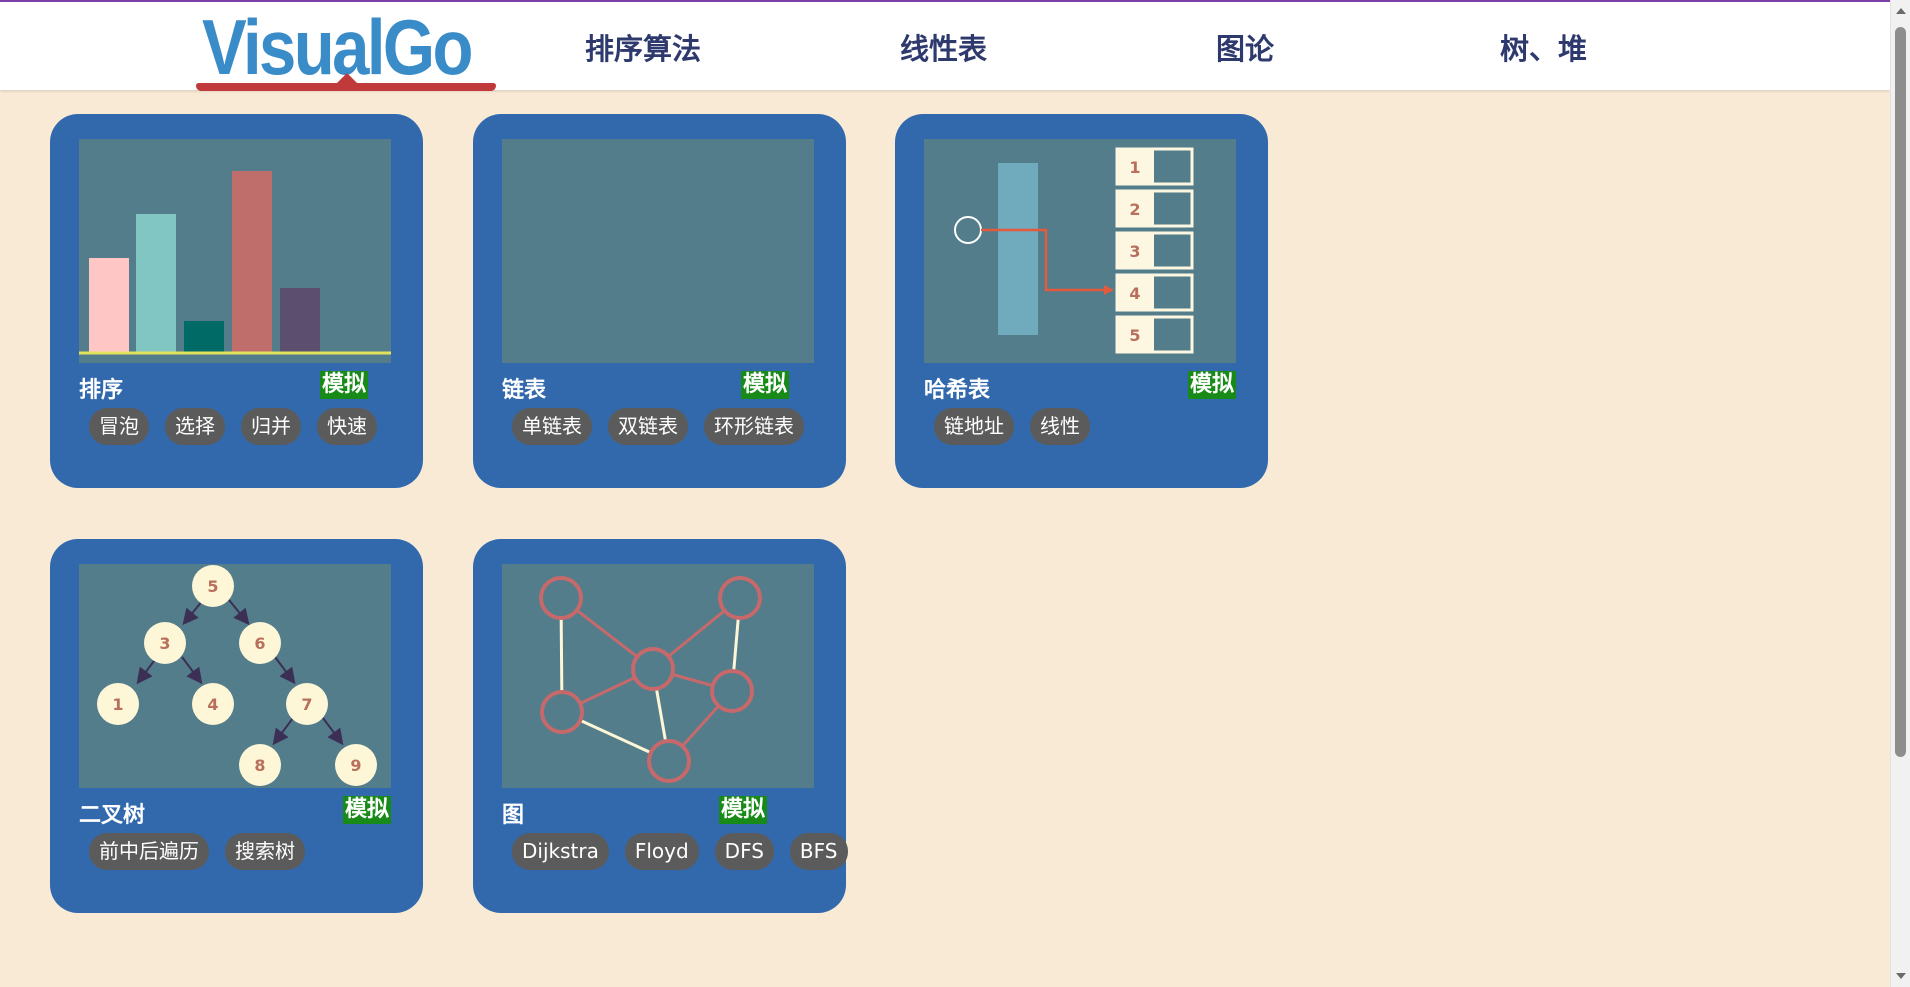  I want to click on tag-circular-linked: 环形链表, so click(754, 426).